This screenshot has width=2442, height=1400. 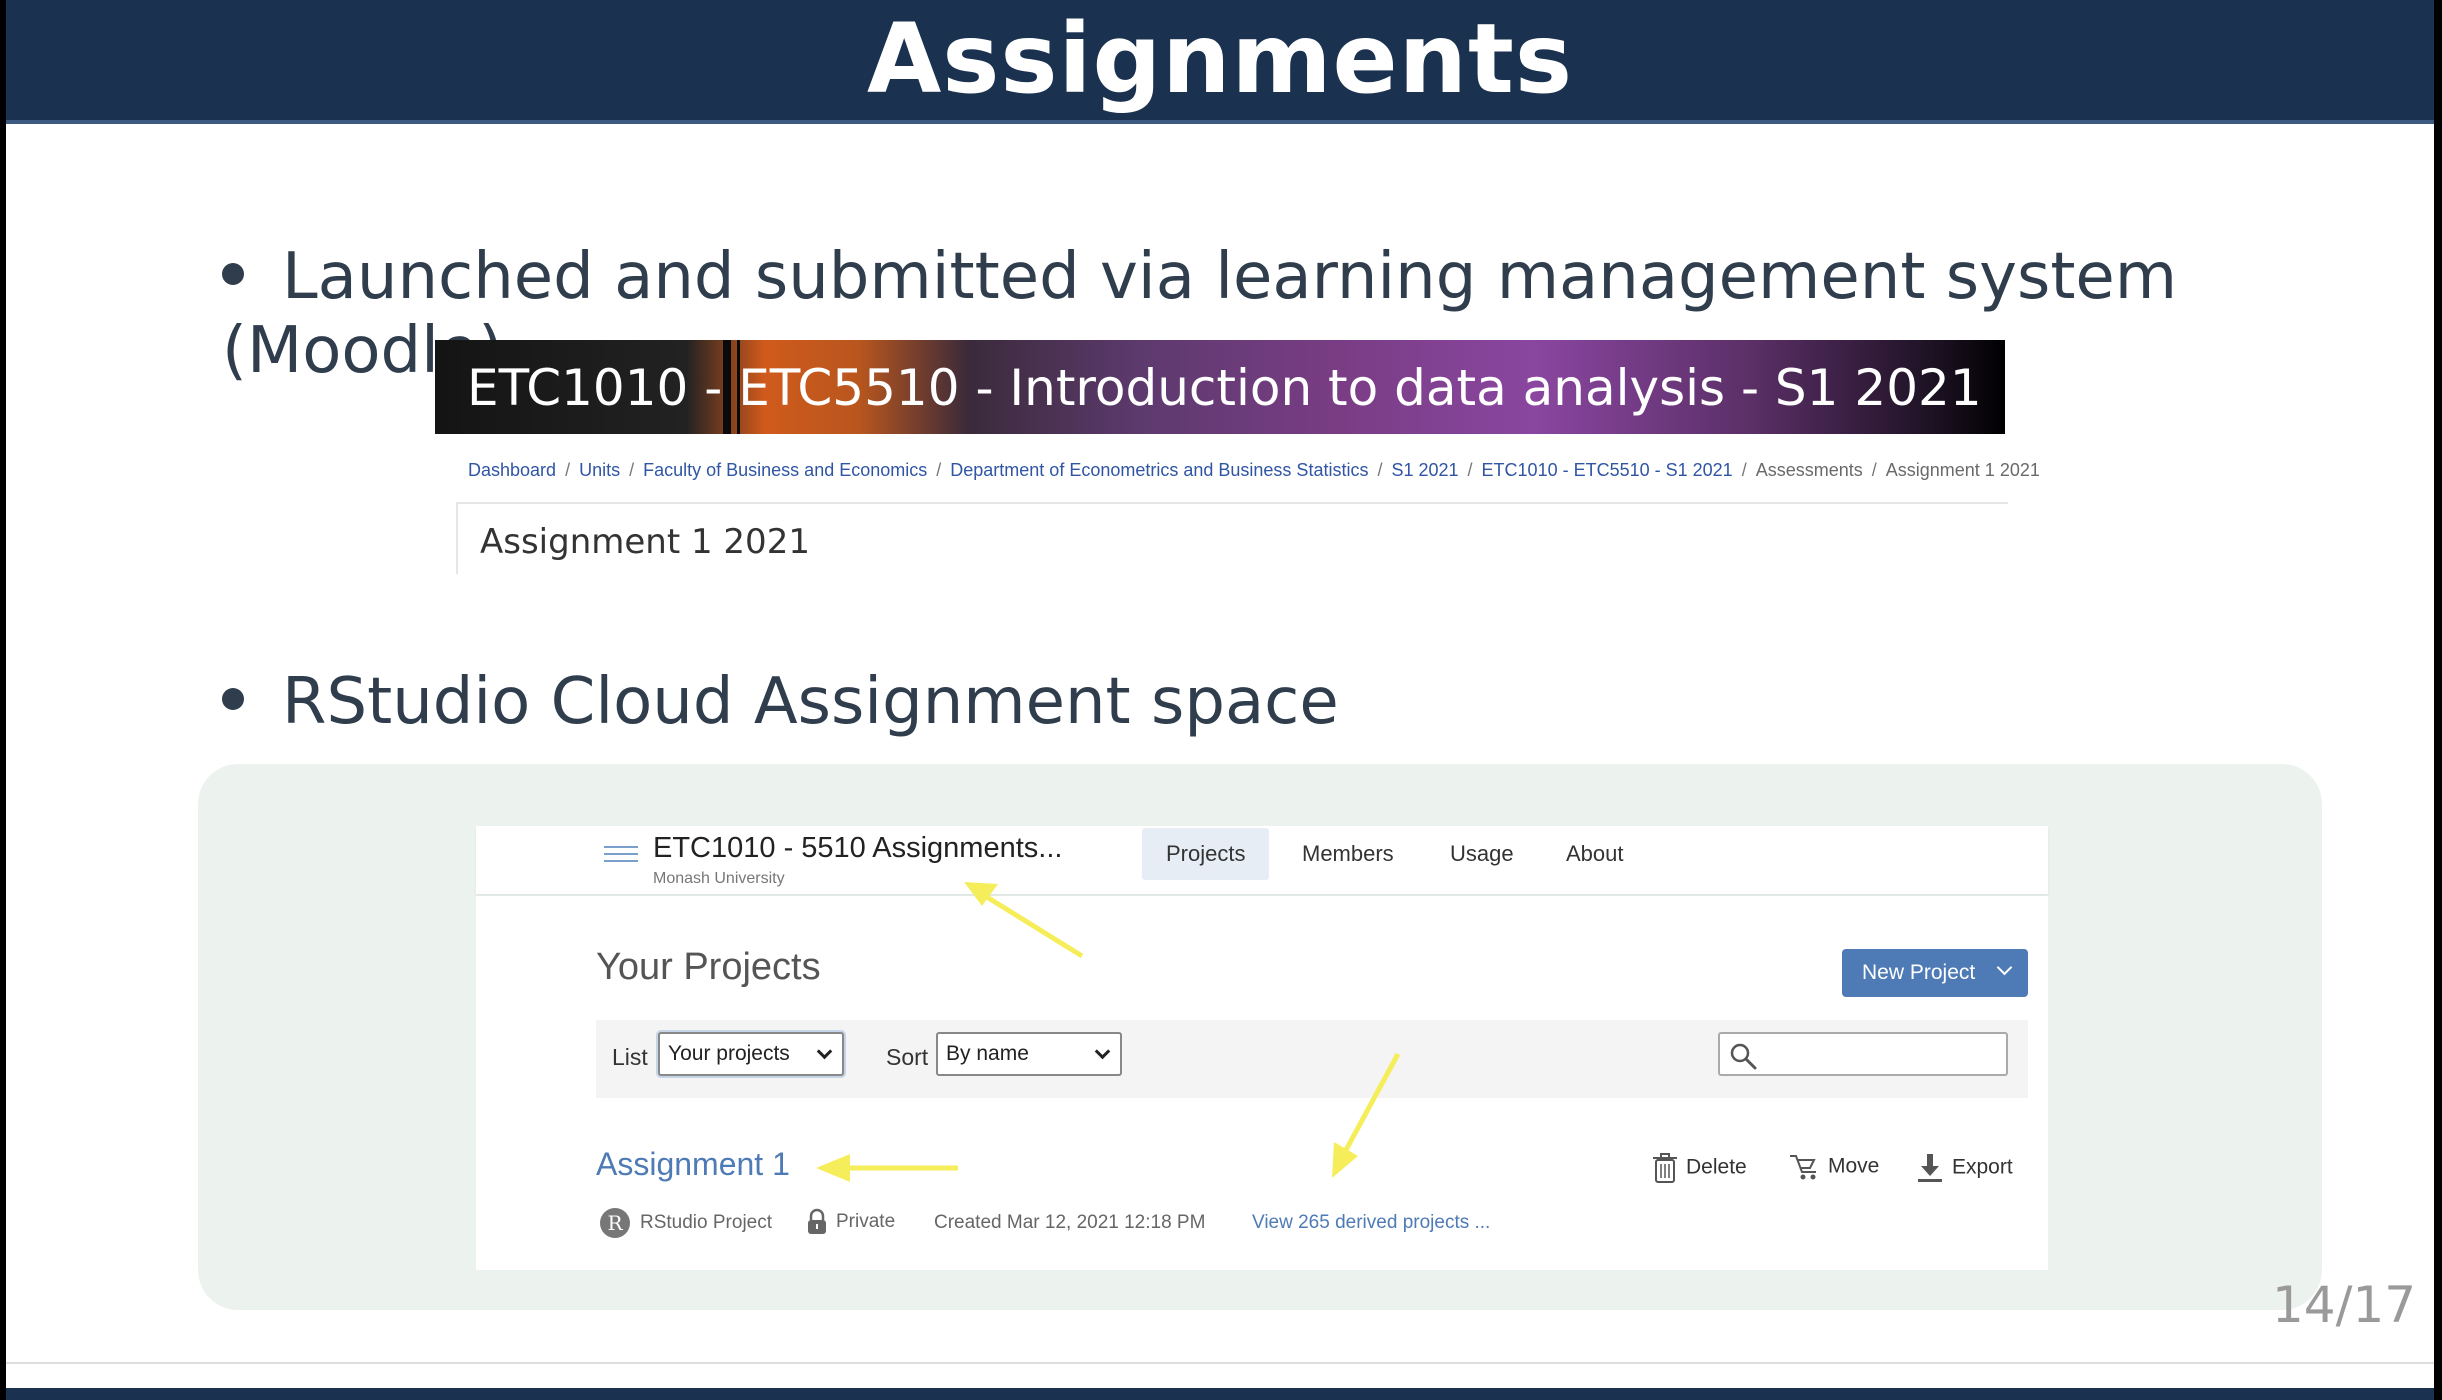 What do you see at coordinates (1024, 920) in the screenshot?
I see `arrow-to-space-name-icon` at bounding box center [1024, 920].